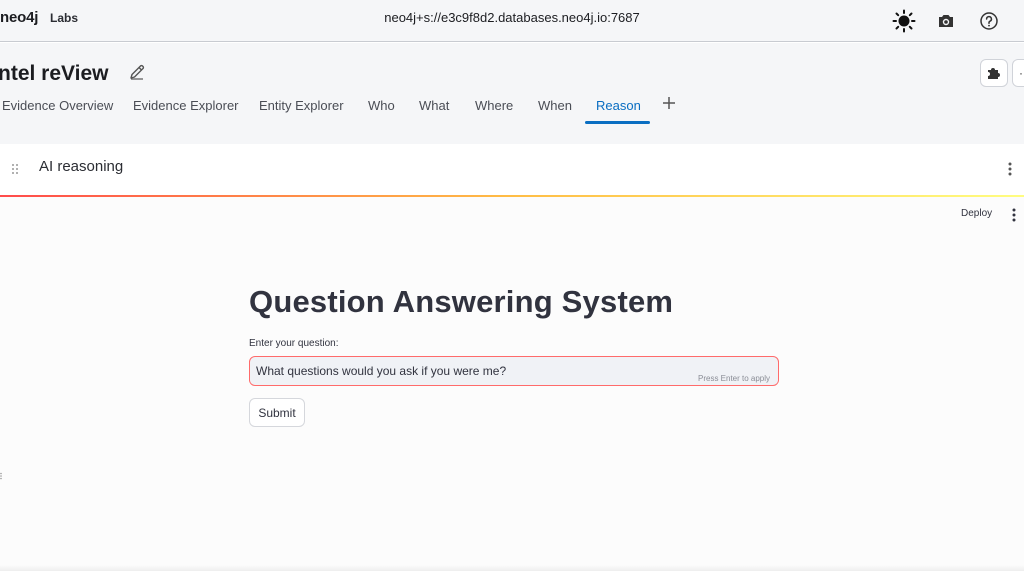 Image resolution: width=1024 pixels, height=571 pixels. I want to click on help-icon, so click(989, 21).